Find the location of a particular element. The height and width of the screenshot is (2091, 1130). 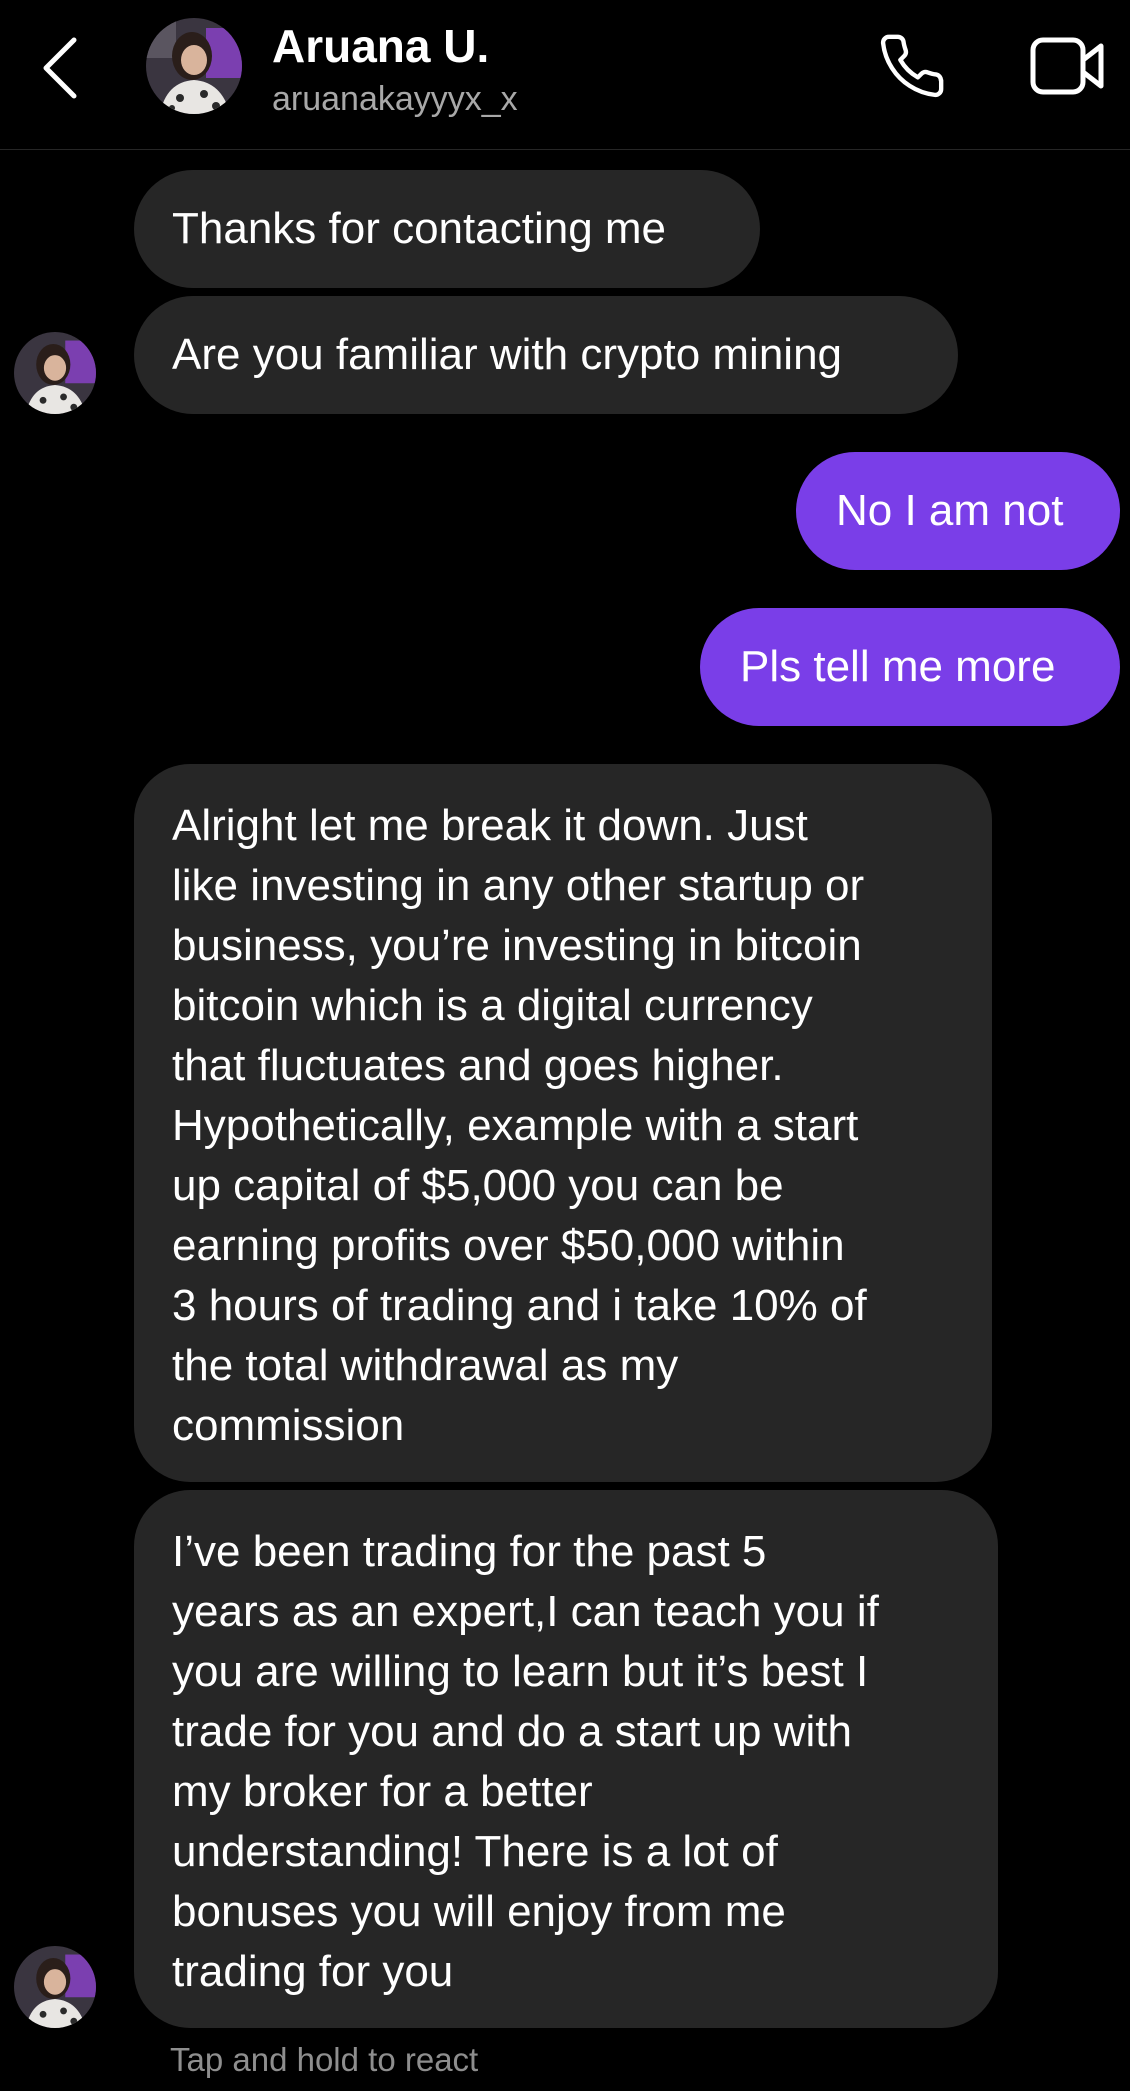

contact-username: aruanakayyyx_x is located at coordinates (395, 99).